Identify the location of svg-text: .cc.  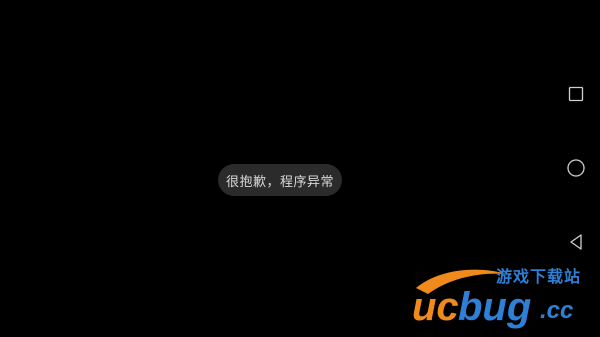
(556, 310).